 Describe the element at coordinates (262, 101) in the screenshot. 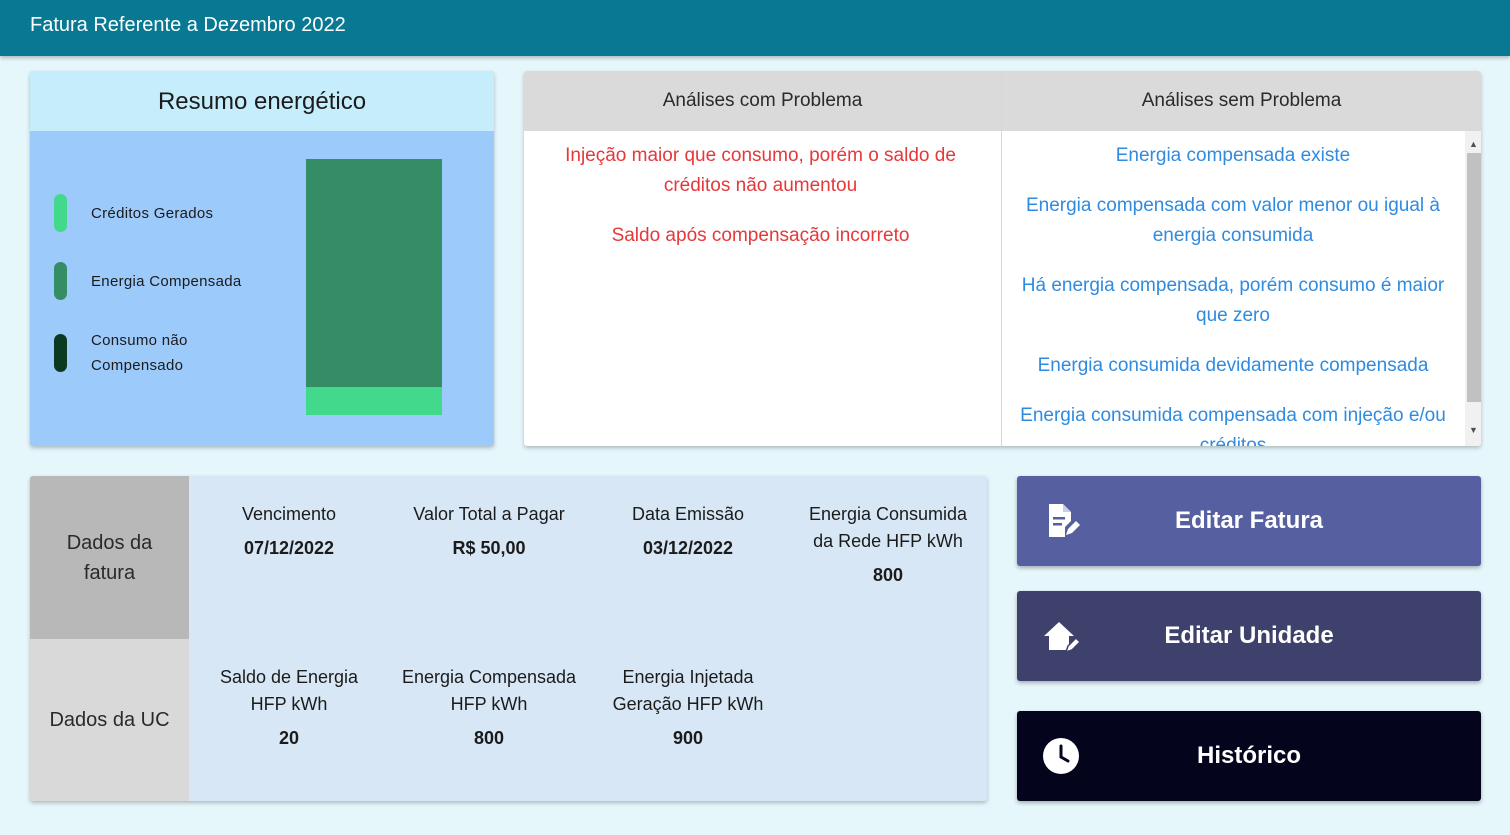

I see `energy-summary-title: Resumo energético` at that location.